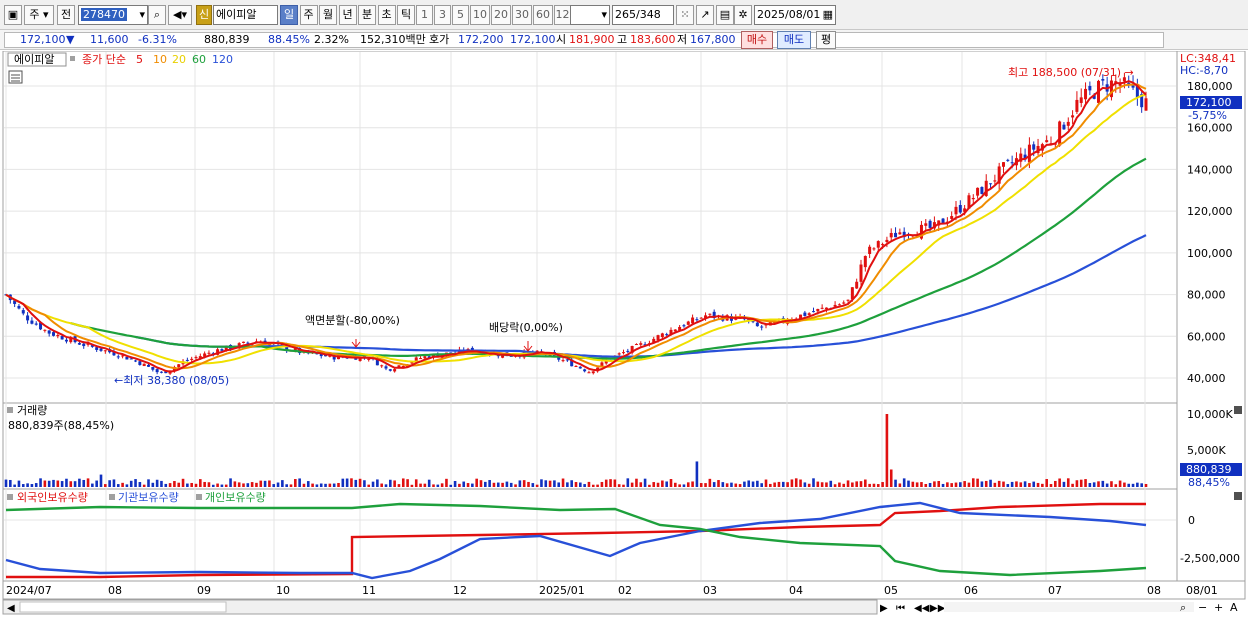  I want to click on volume-y-tick: 5,000K, so click(1206, 450).